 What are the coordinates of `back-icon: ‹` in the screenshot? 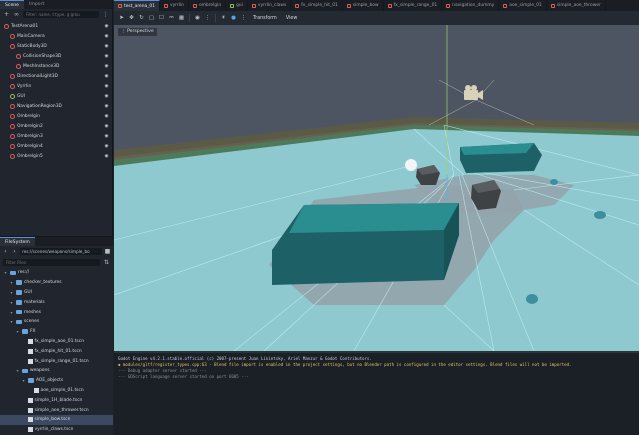 It's located at (5, 251).